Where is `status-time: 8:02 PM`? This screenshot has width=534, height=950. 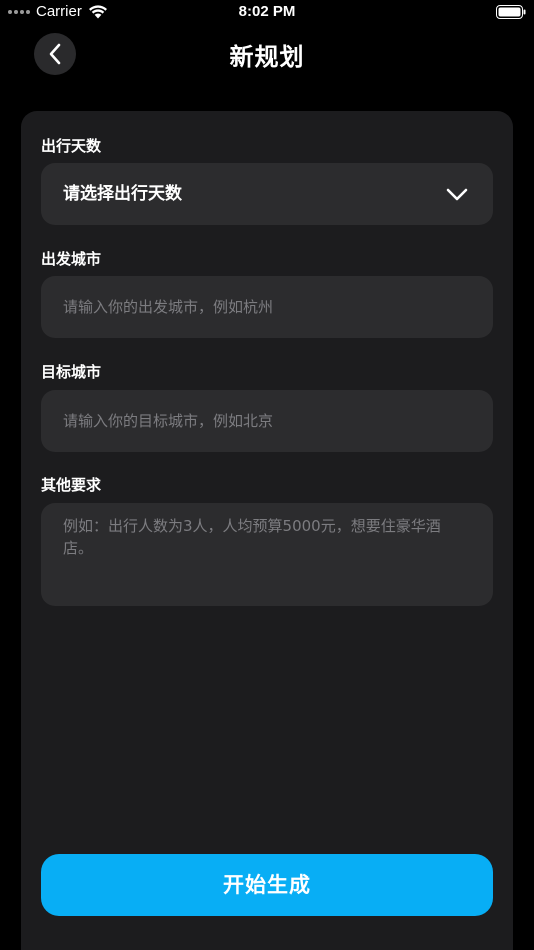 status-time: 8:02 PM is located at coordinates (267, 11).